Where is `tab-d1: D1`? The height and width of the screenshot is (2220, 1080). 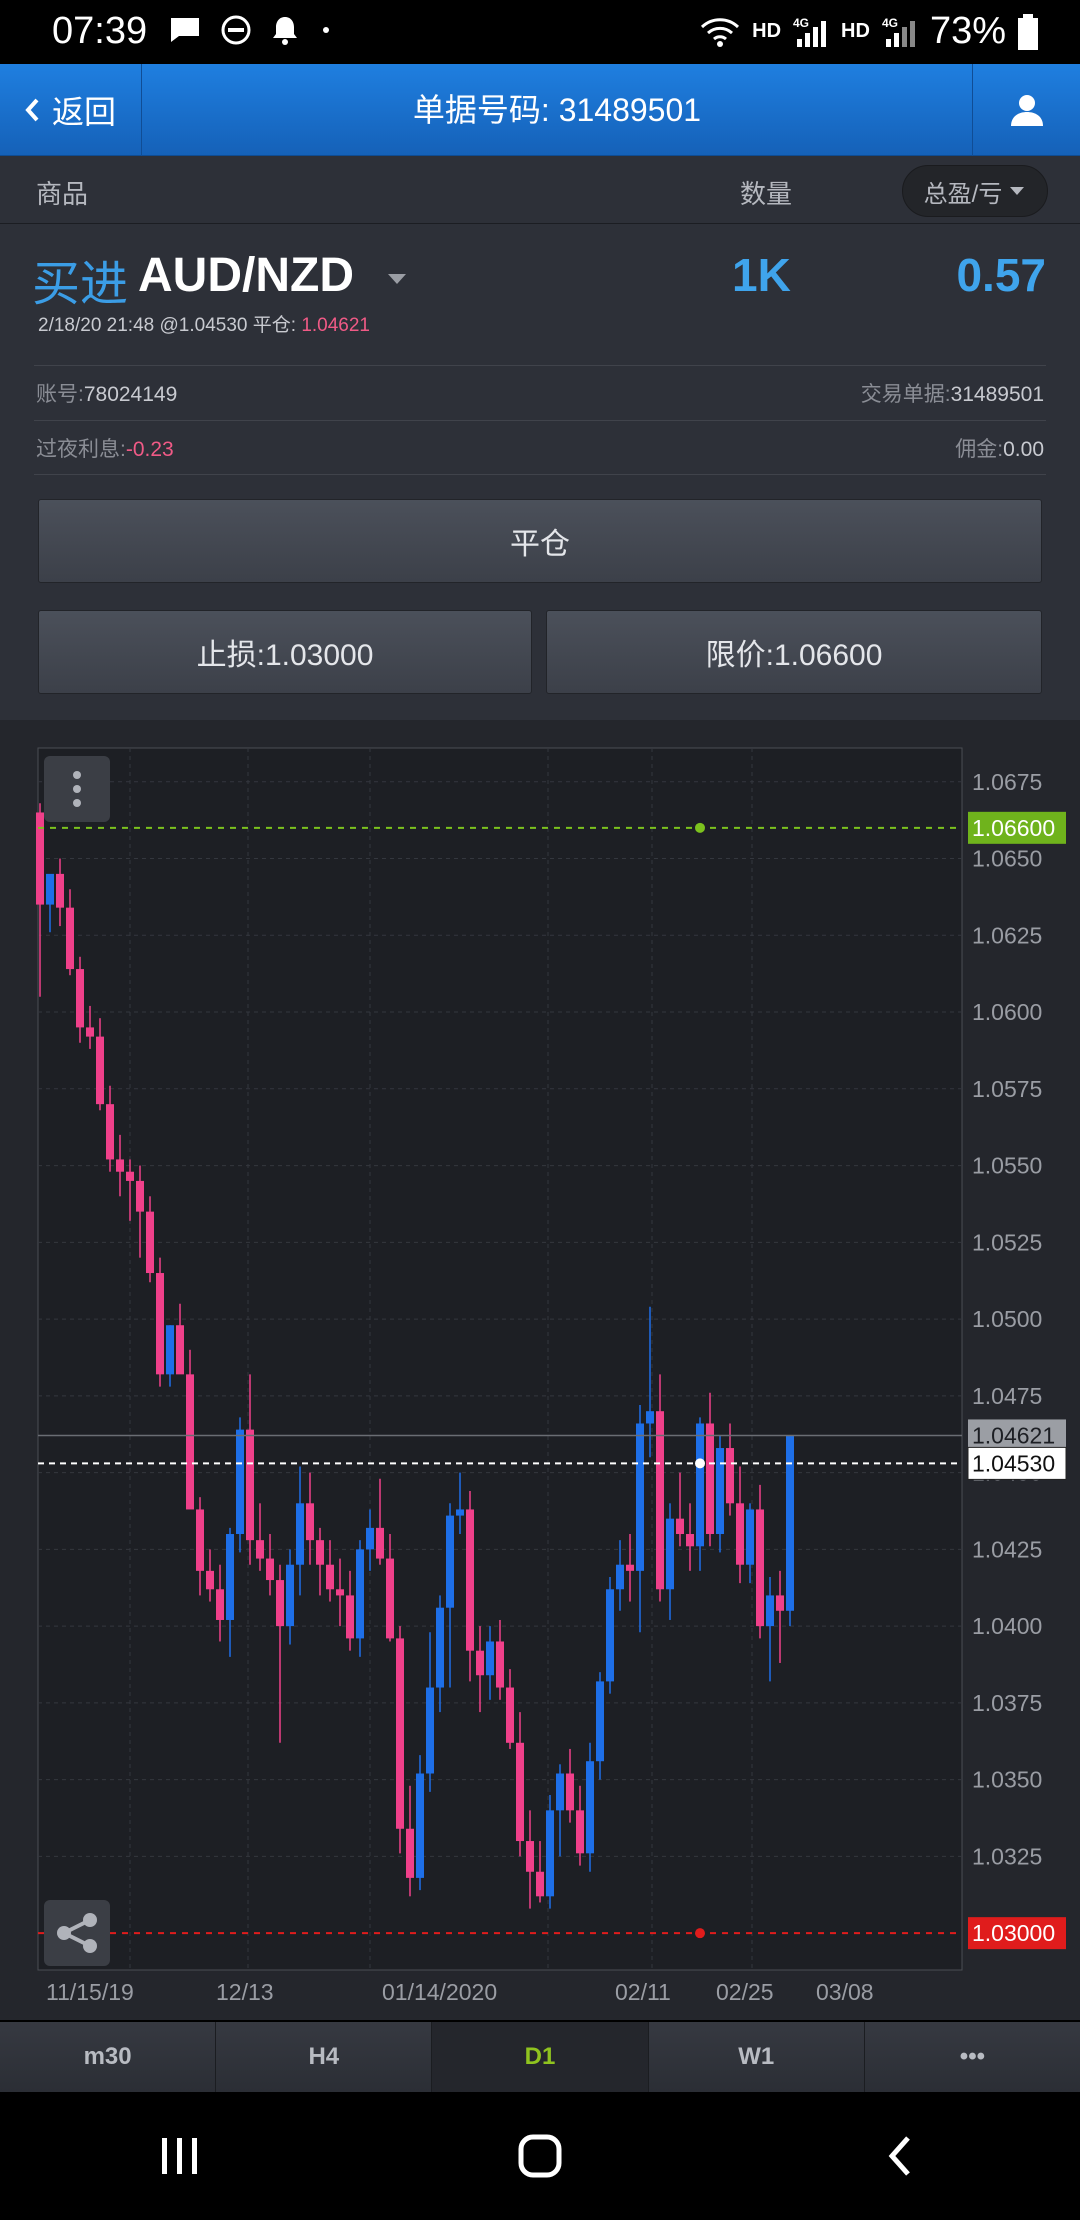
tab-d1: D1 is located at coordinates (540, 2057).